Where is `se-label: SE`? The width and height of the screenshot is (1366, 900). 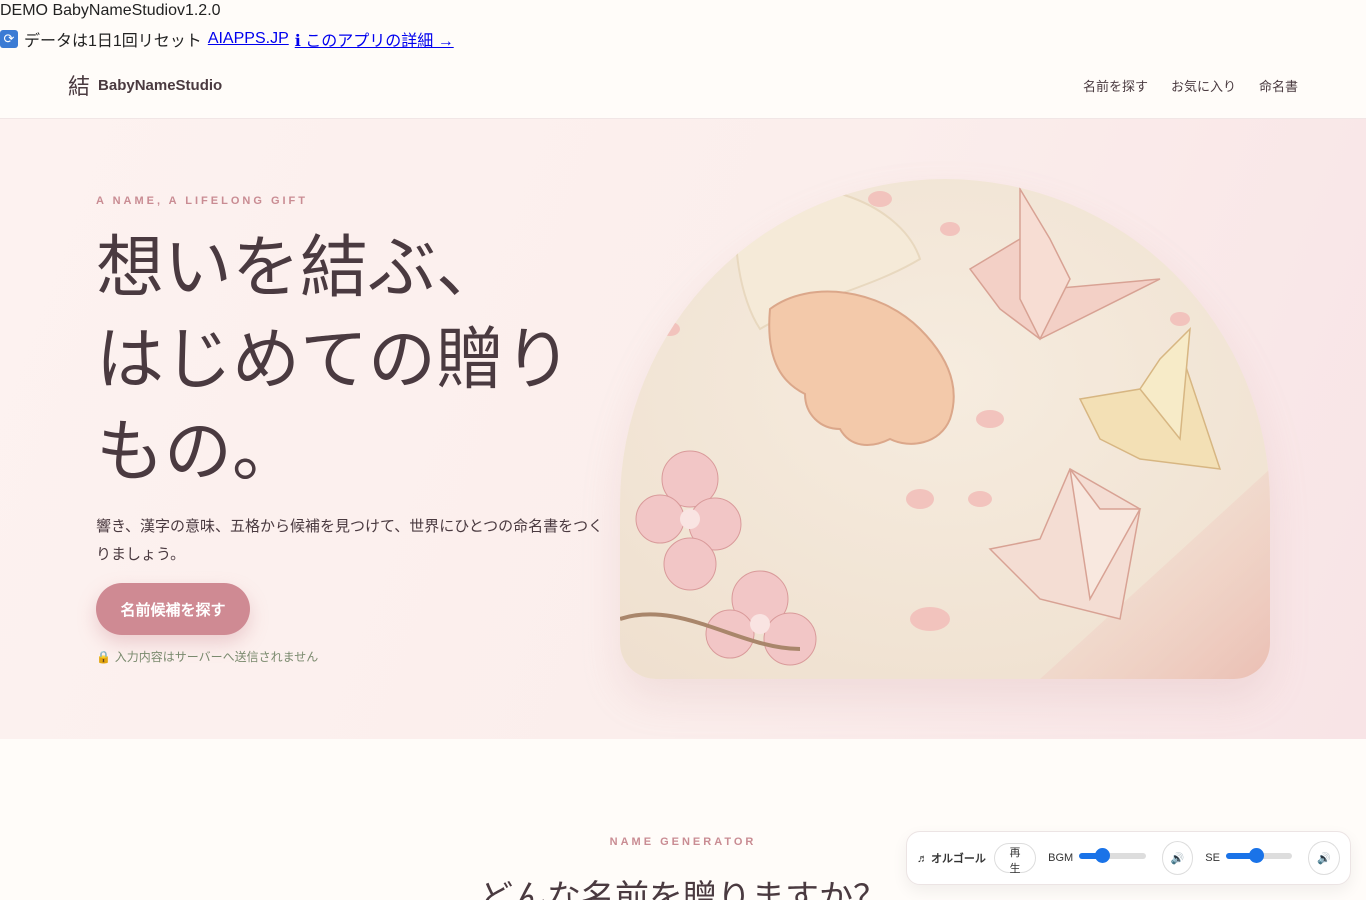 se-label: SE is located at coordinates (1212, 858).